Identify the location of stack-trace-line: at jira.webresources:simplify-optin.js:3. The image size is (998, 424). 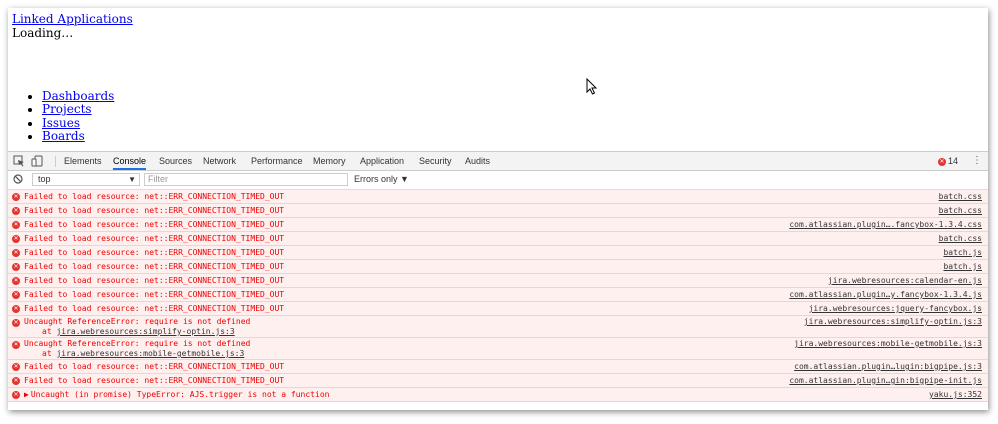
(503, 332).